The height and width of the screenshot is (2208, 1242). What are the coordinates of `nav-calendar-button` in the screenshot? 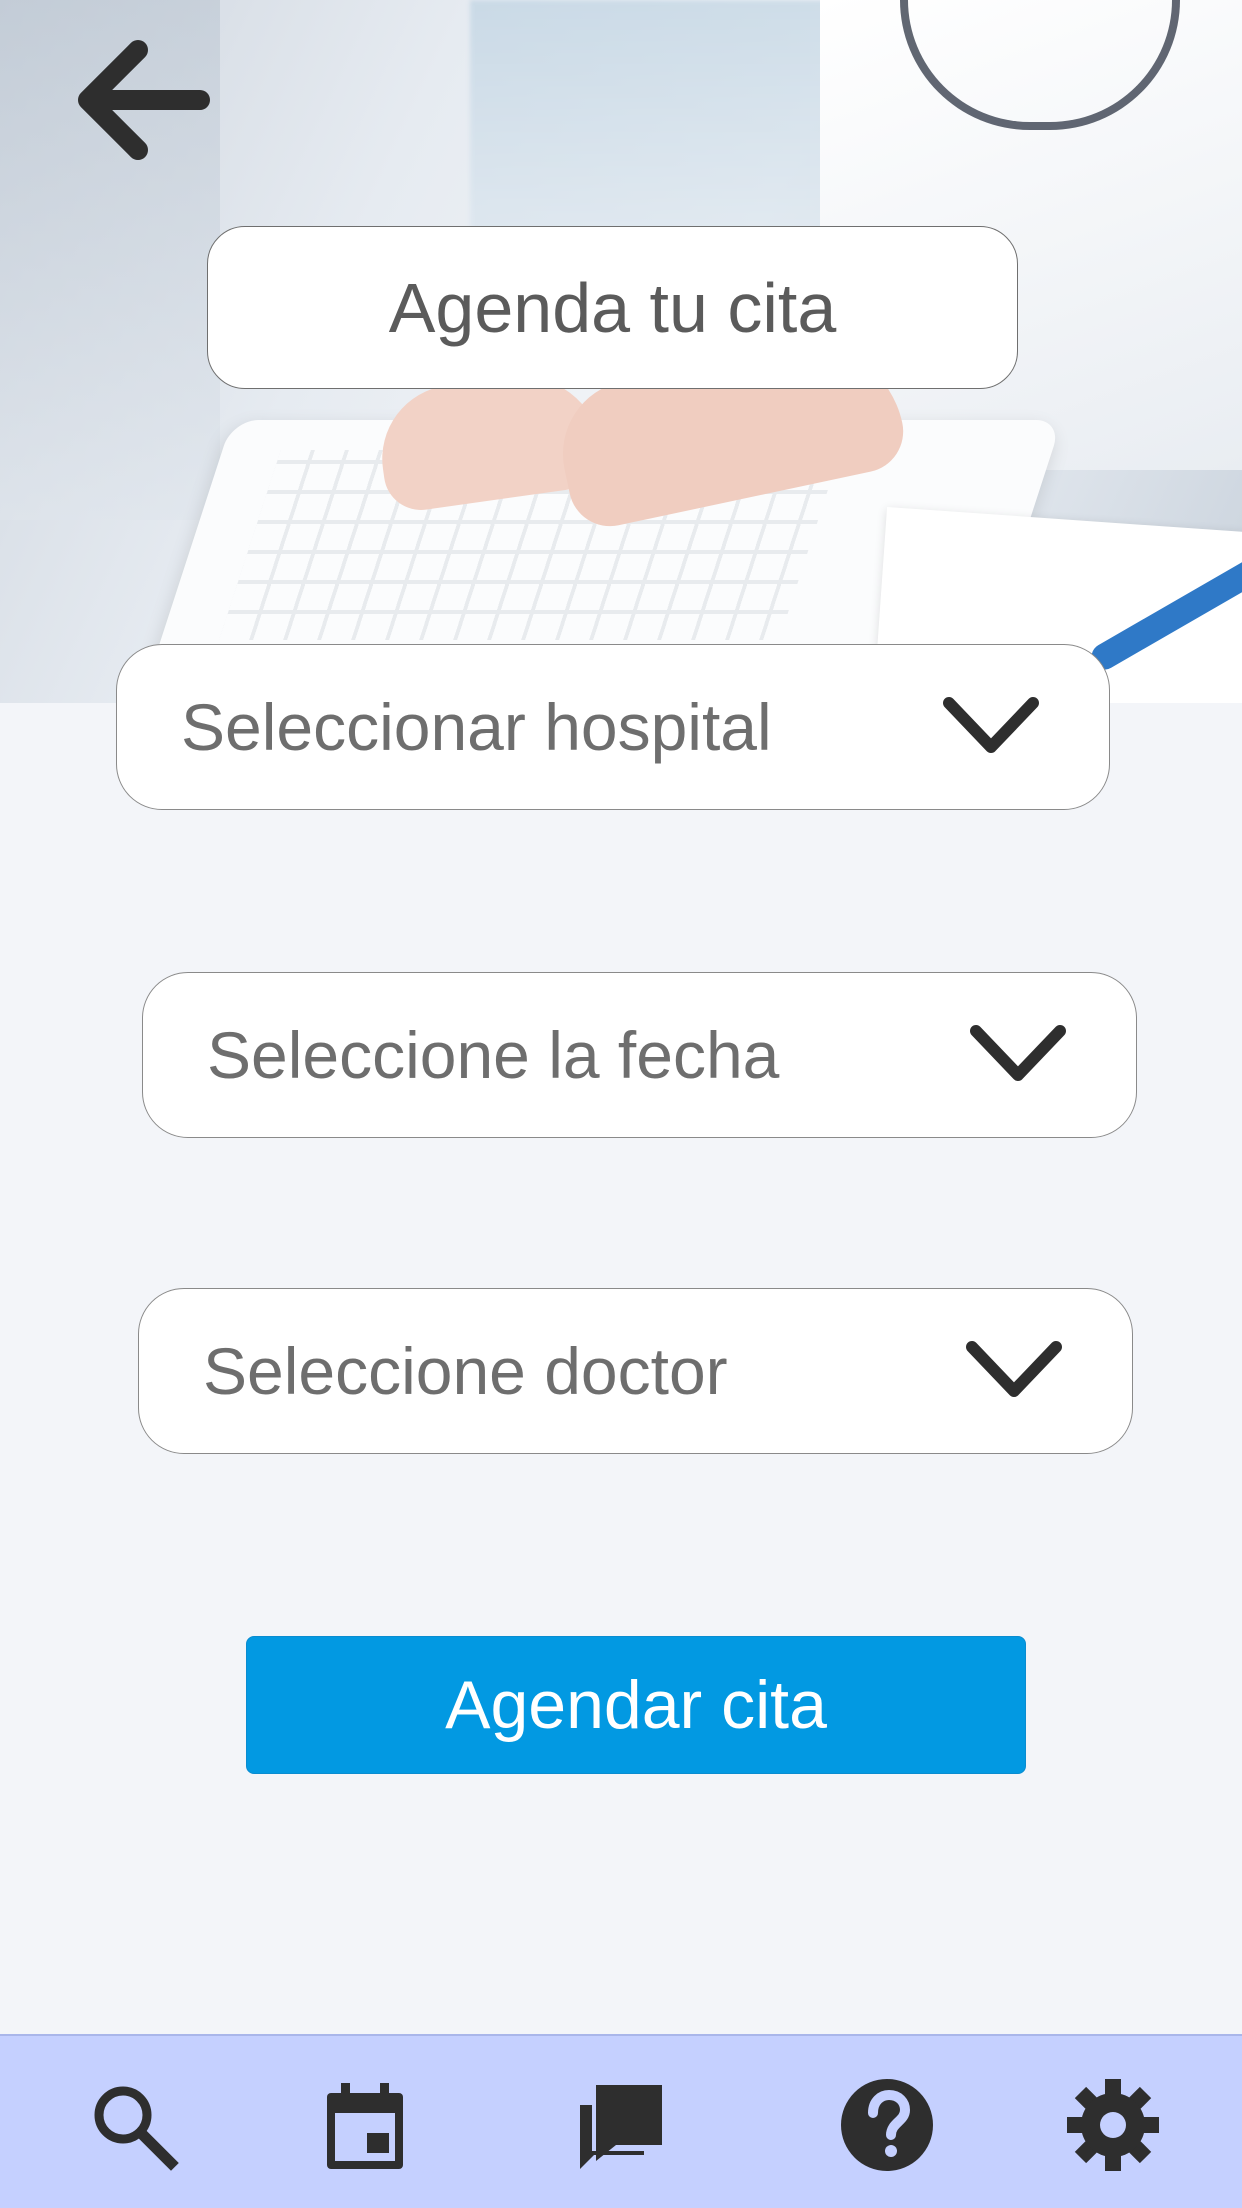 It's located at (365, 2125).